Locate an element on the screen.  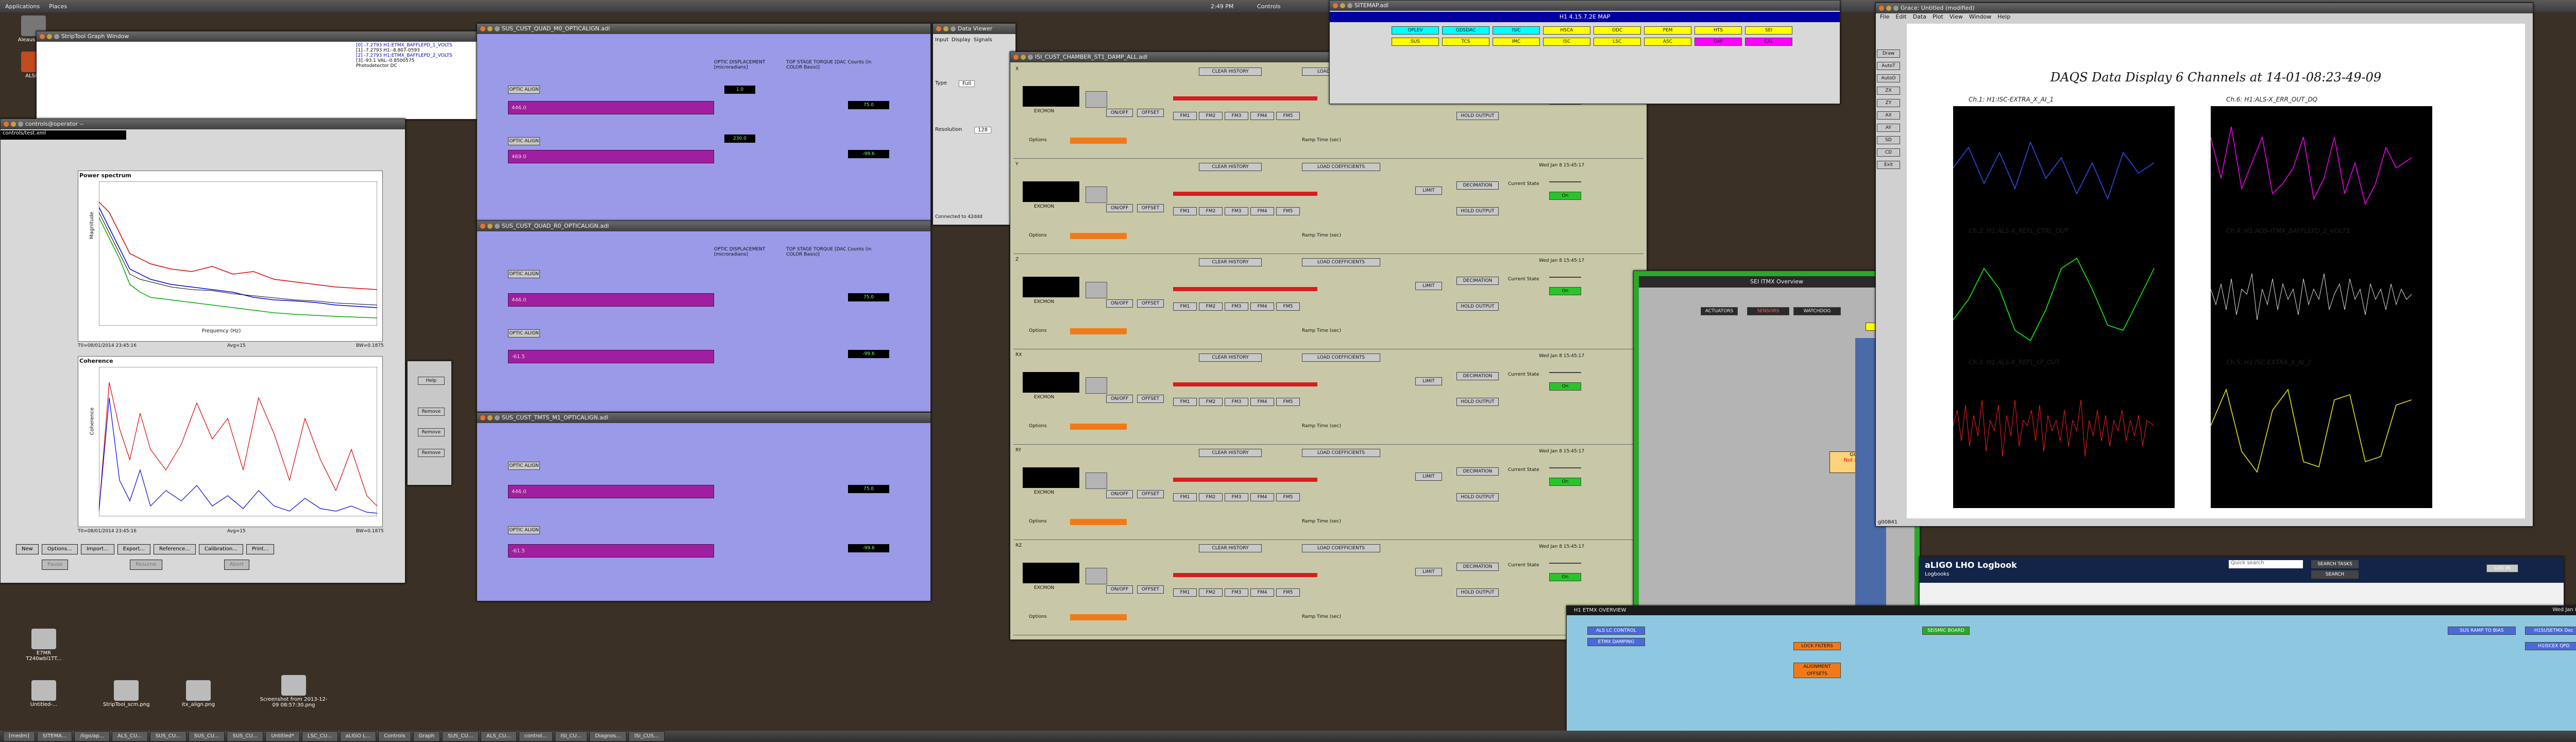
resume-button: Resume is located at coordinates (146, 565).